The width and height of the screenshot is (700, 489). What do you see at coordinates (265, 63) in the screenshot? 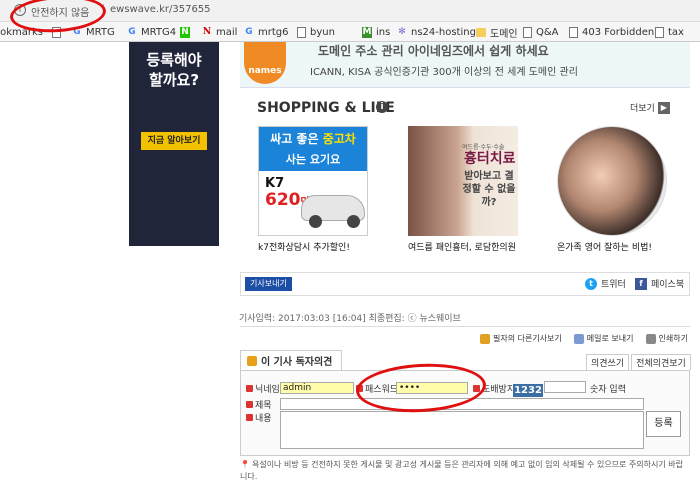
I see `names-logo: names` at bounding box center [265, 63].